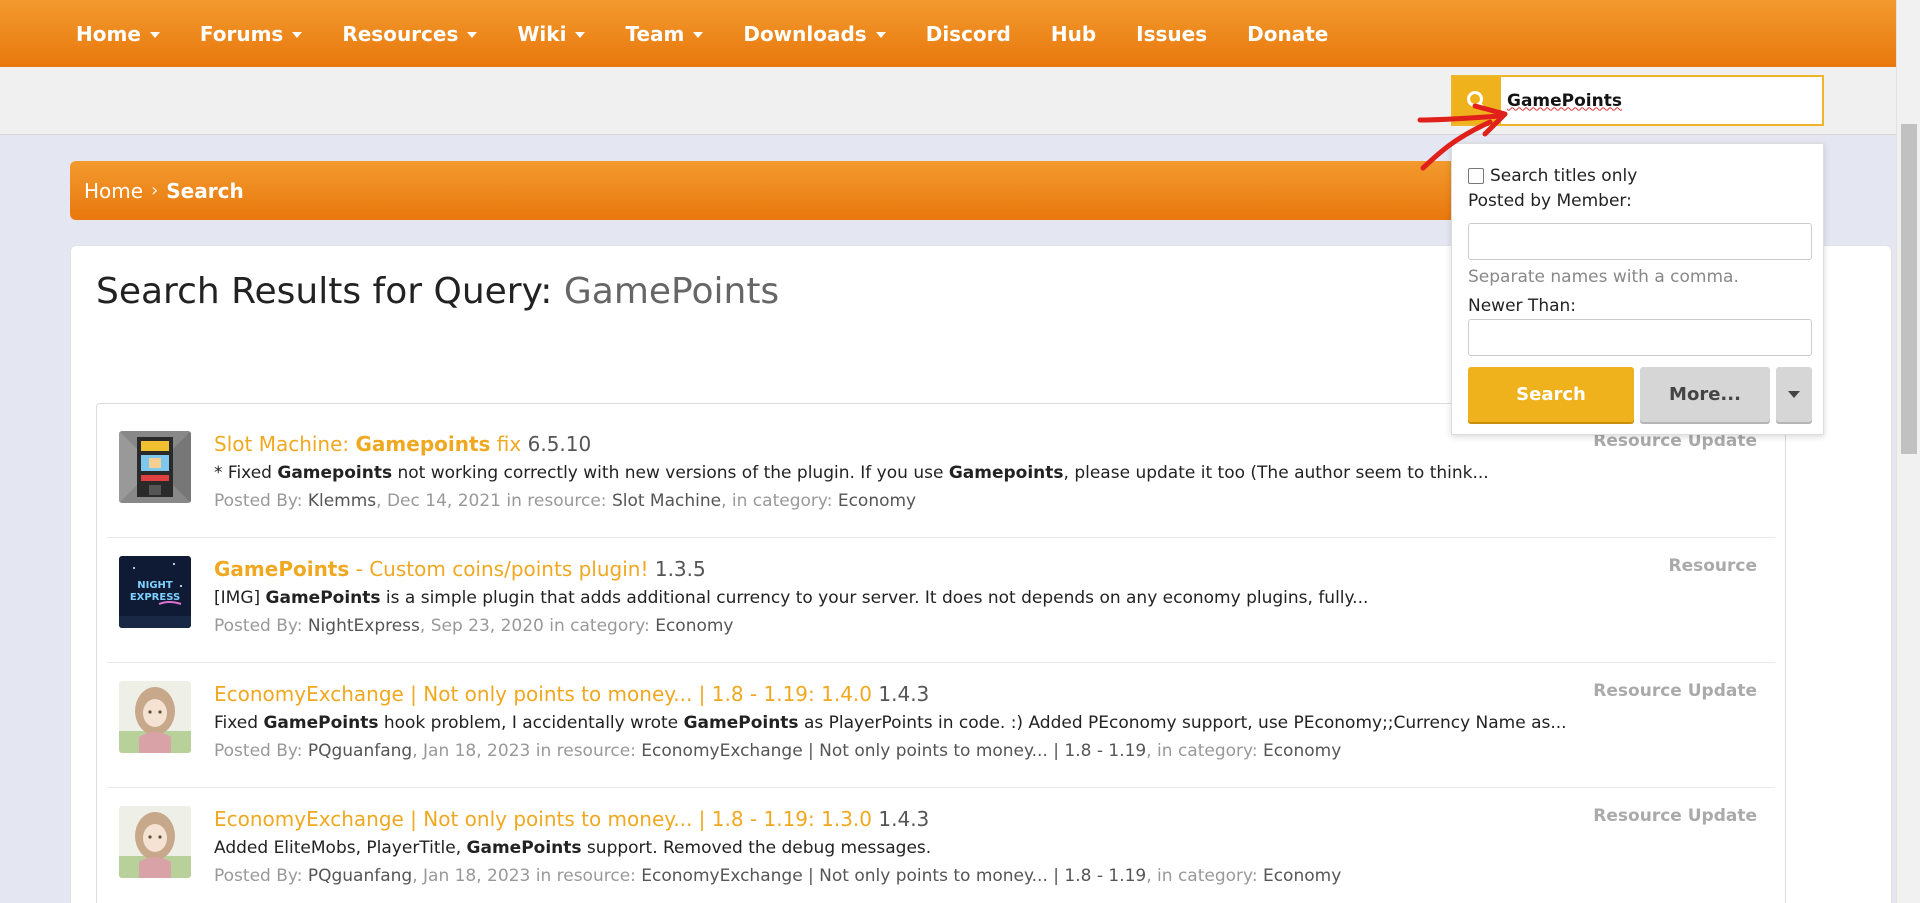 The height and width of the screenshot is (903, 1920). Describe the element at coordinates (285, 444) in the screenshot. I see `result-title-pre: Slot Machine:` at that location.